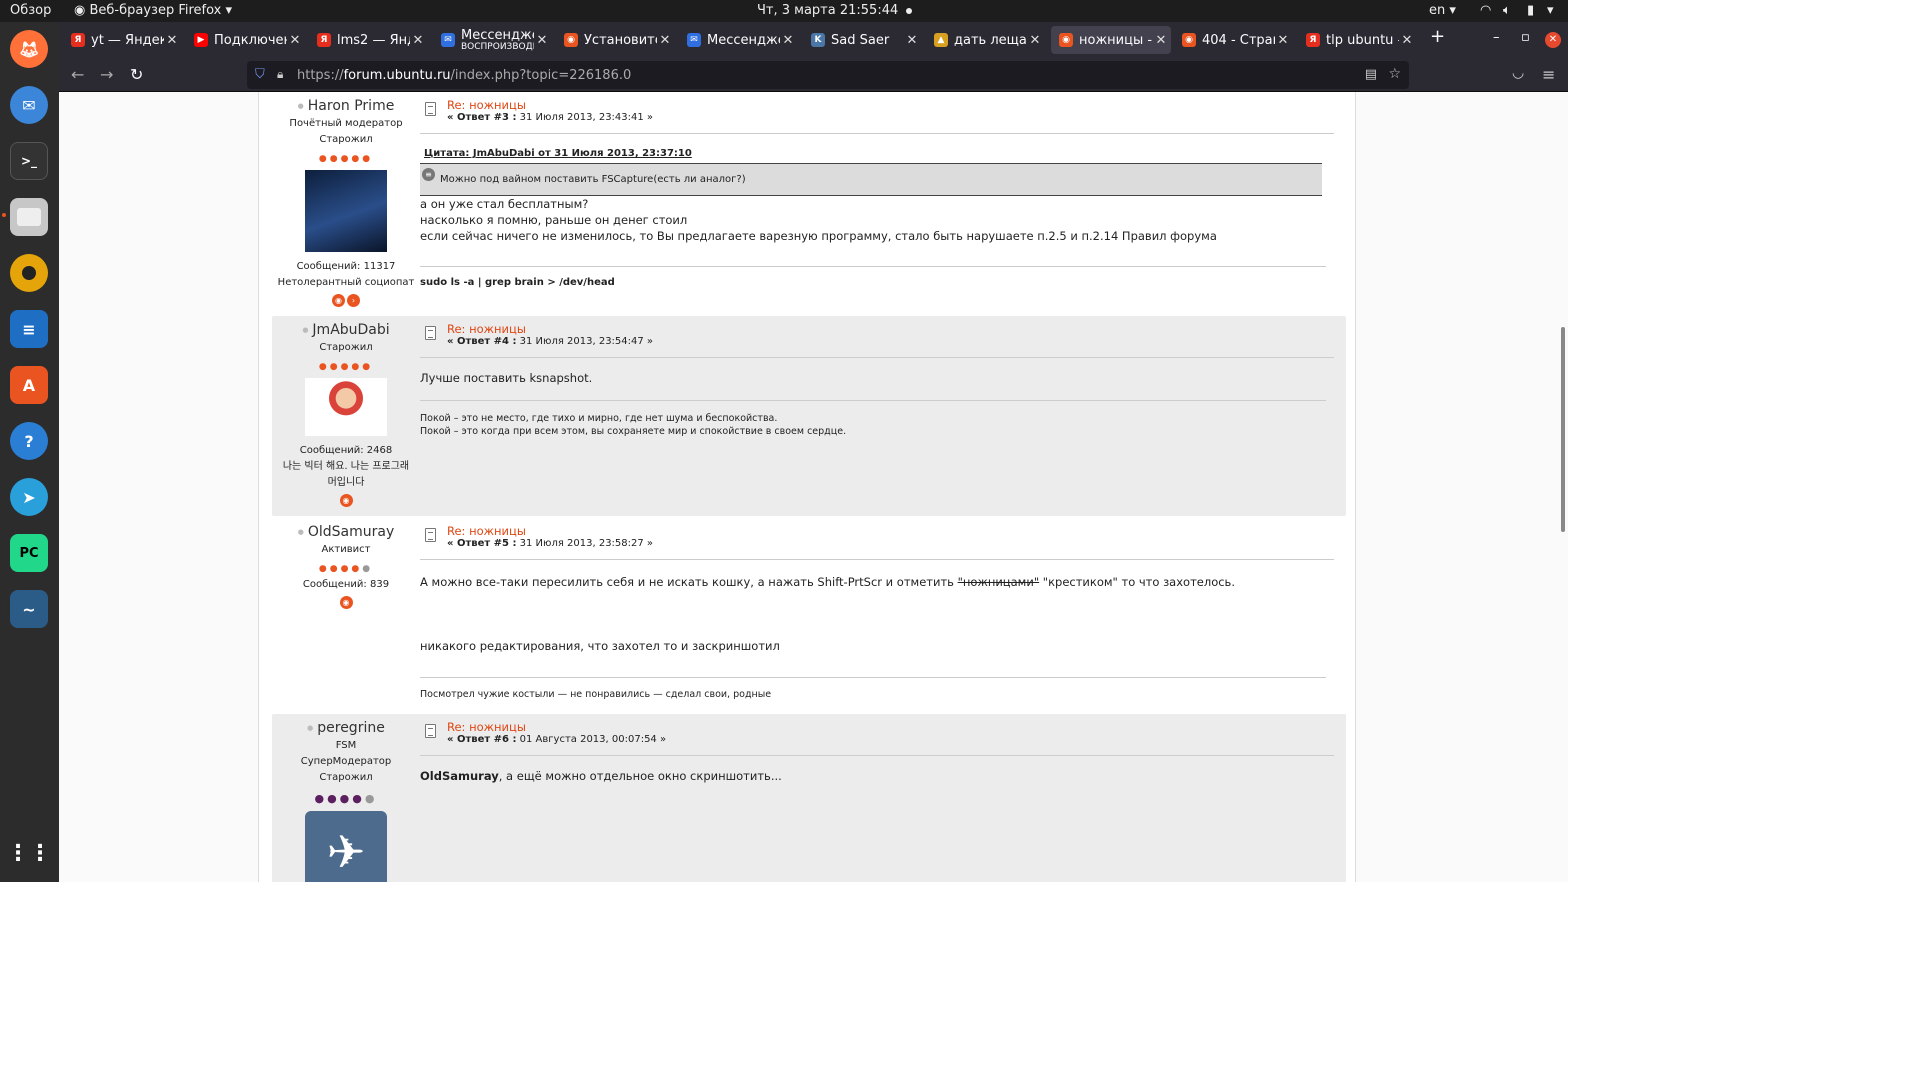  What do you see at coordinates (1485, 10) in the screenshot?
I see `wifi-icon: ◠` at bounding box center [1485, 10].